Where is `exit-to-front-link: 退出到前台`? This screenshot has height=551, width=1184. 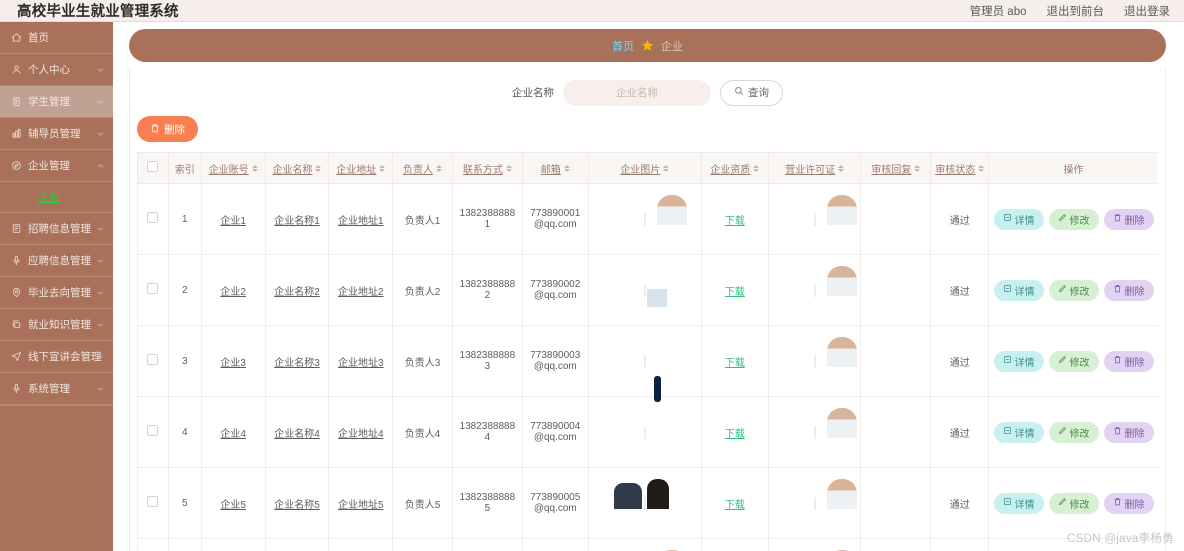
exit-to-front-link: 退出到前台 is located at coordinates (1076, 11).